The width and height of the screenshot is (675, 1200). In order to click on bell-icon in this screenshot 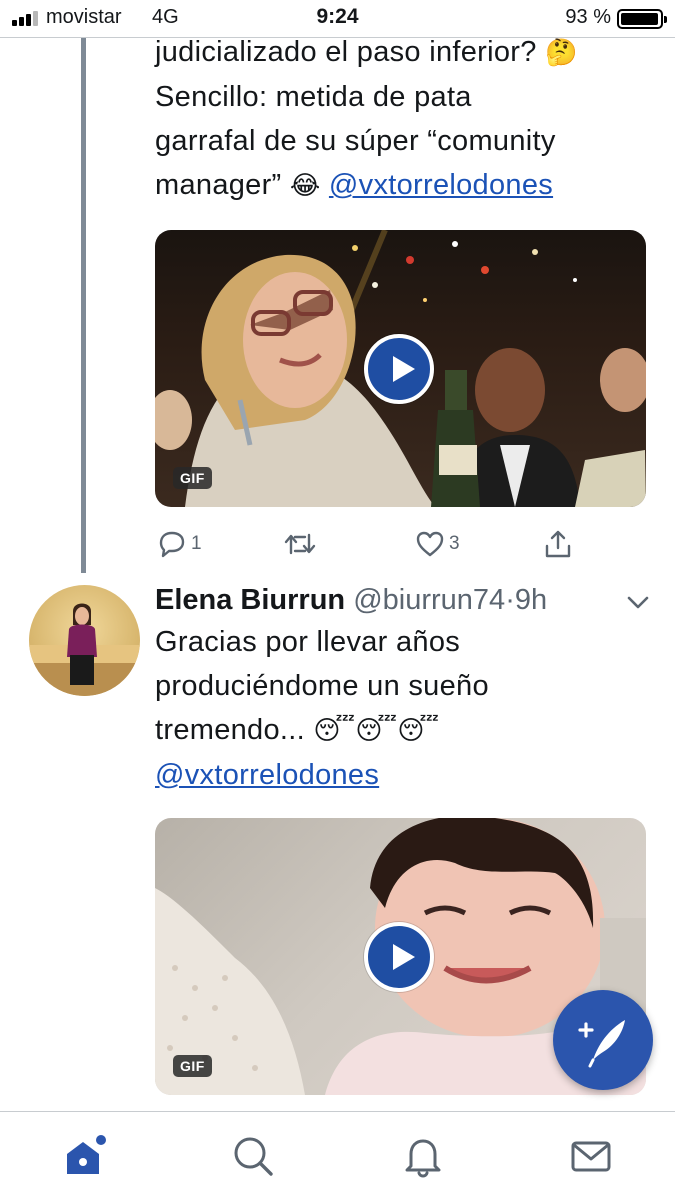, I will do `click(423, 1158)`.